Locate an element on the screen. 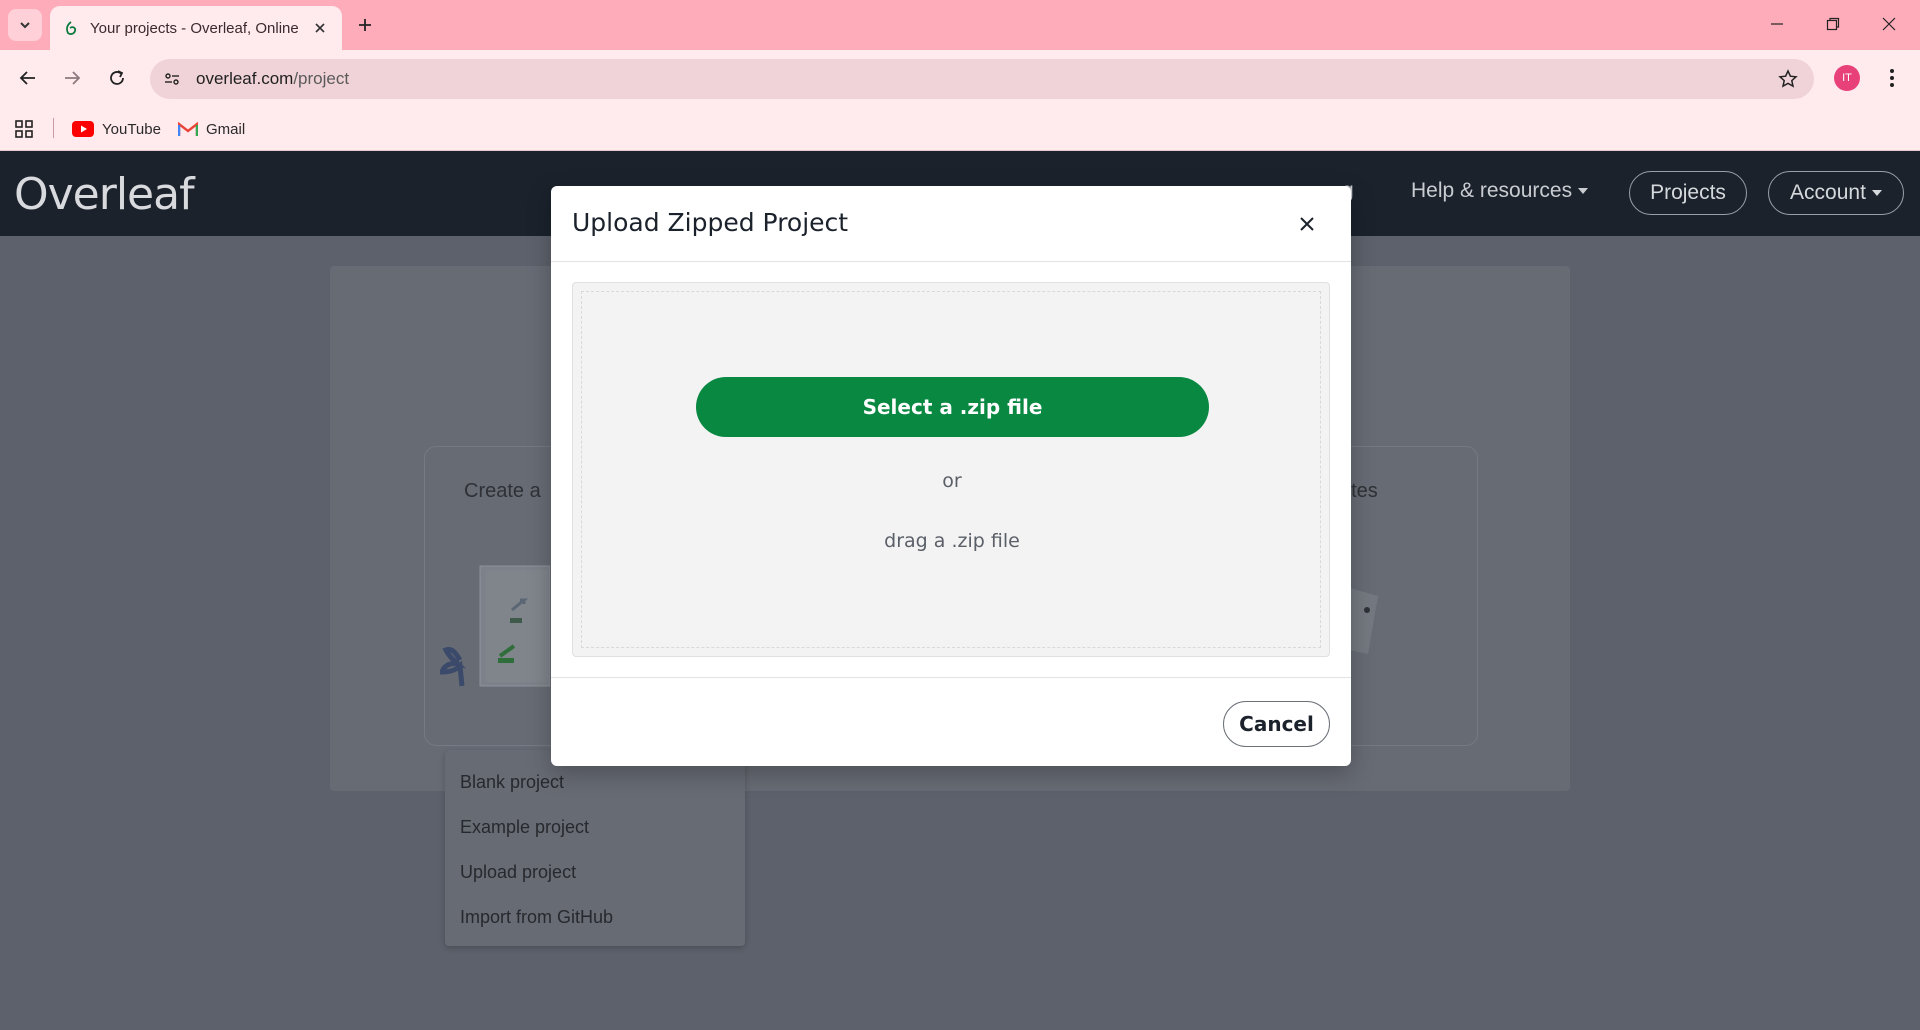 This screenshot has height=1030, width=1920. select-zip-button: Select a .zip file is located at coordinates (952, 407).